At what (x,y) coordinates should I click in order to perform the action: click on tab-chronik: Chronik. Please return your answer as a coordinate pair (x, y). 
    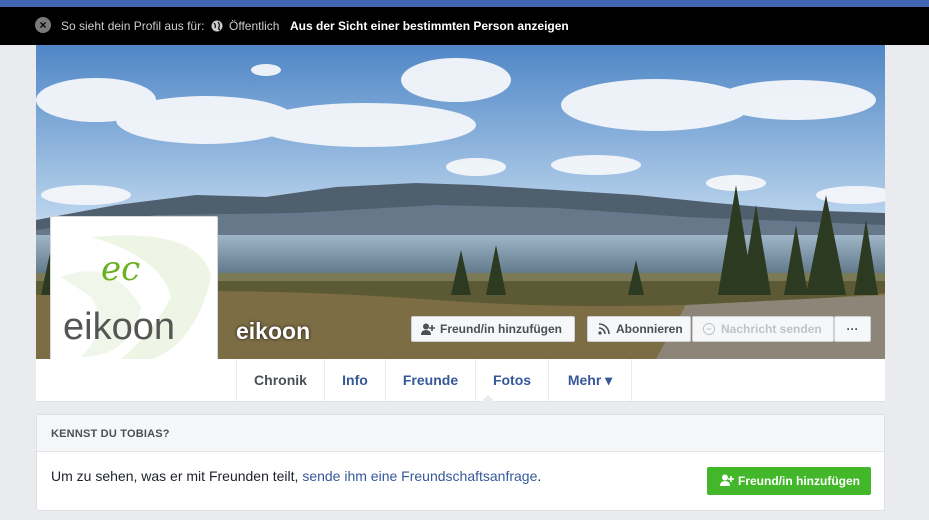
    Looking at the image, I should click on (365, 380).